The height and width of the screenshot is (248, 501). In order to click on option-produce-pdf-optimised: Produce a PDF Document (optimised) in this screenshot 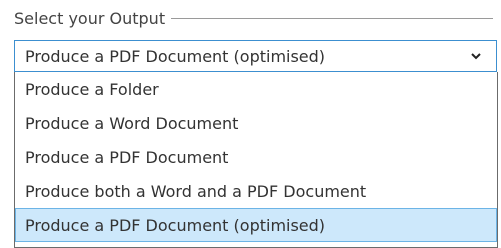, I will do `click(256, 225)`.